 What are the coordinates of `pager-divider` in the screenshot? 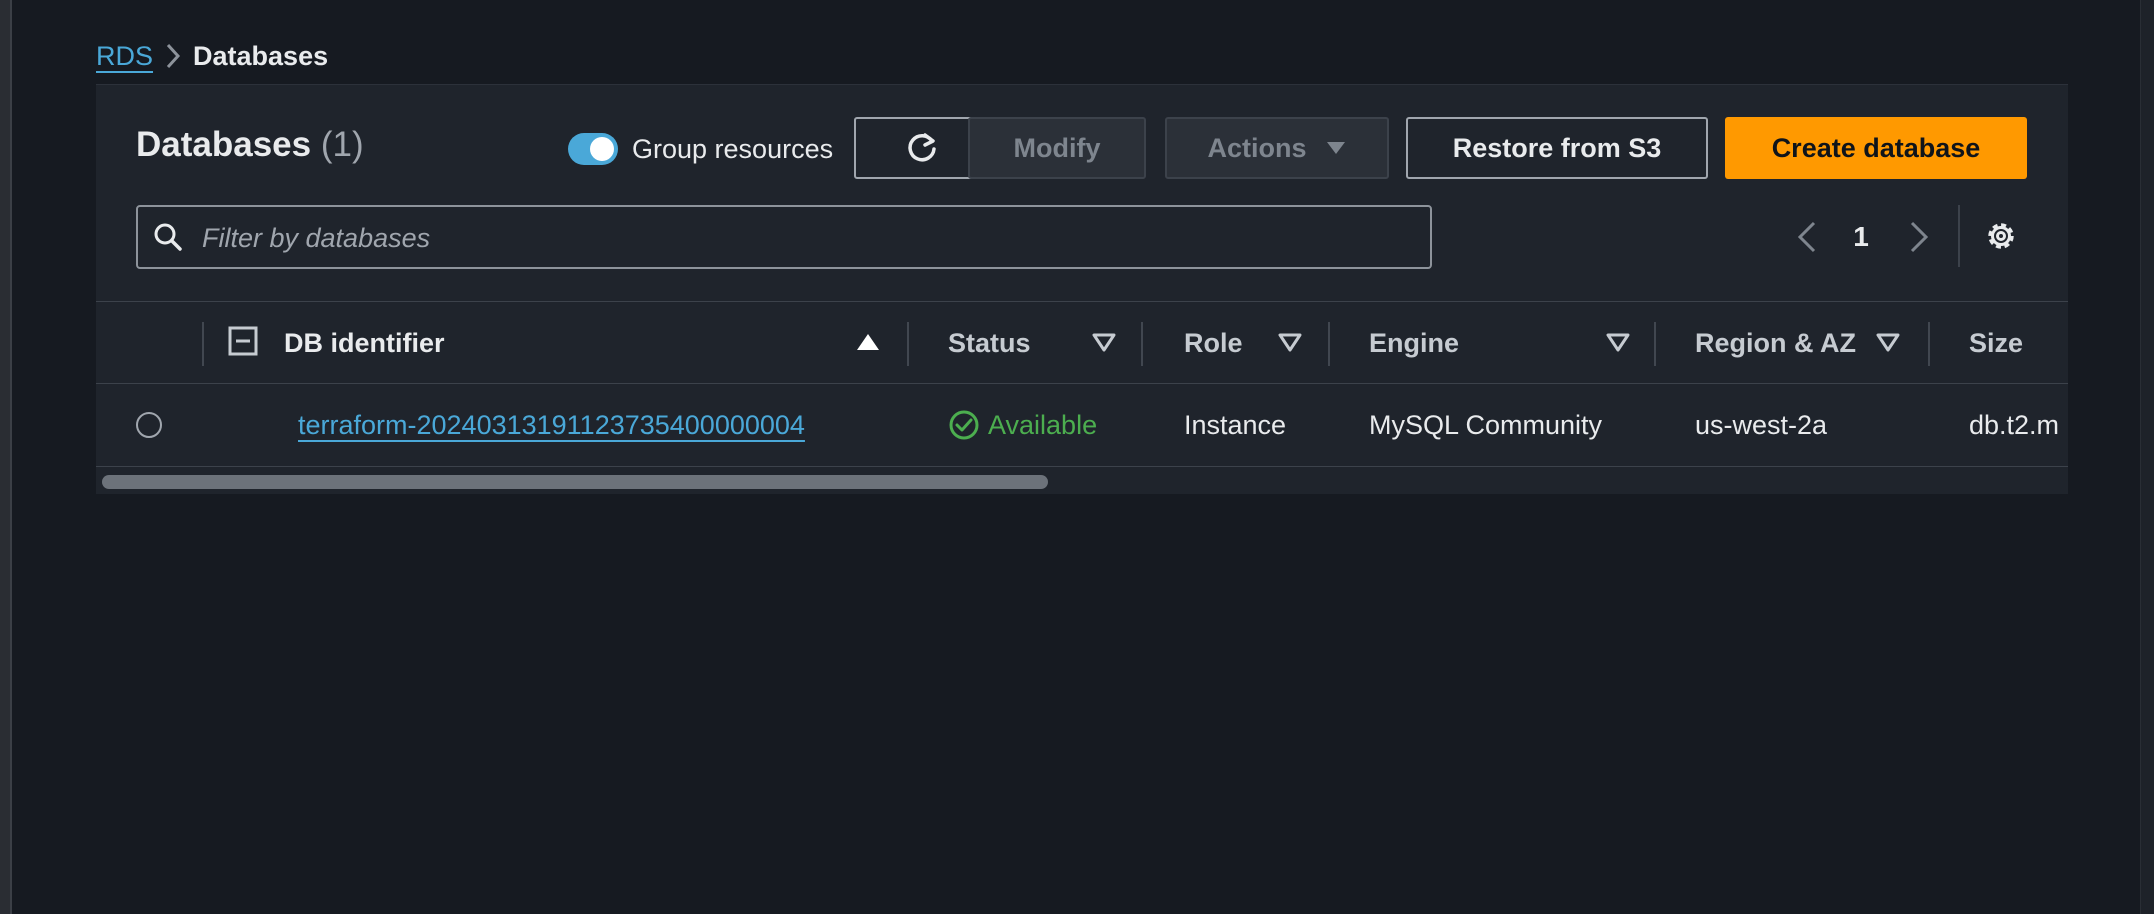 It's located at (1959, 236).